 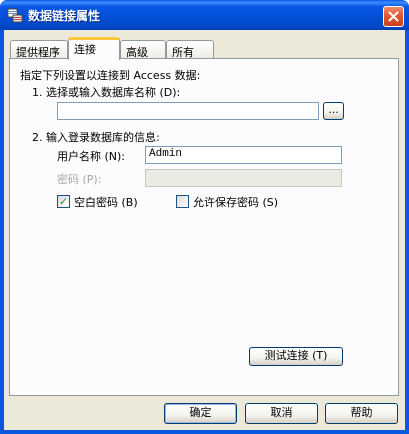 I want to click on tab-connection: 连接, so click(x=94, y=48).